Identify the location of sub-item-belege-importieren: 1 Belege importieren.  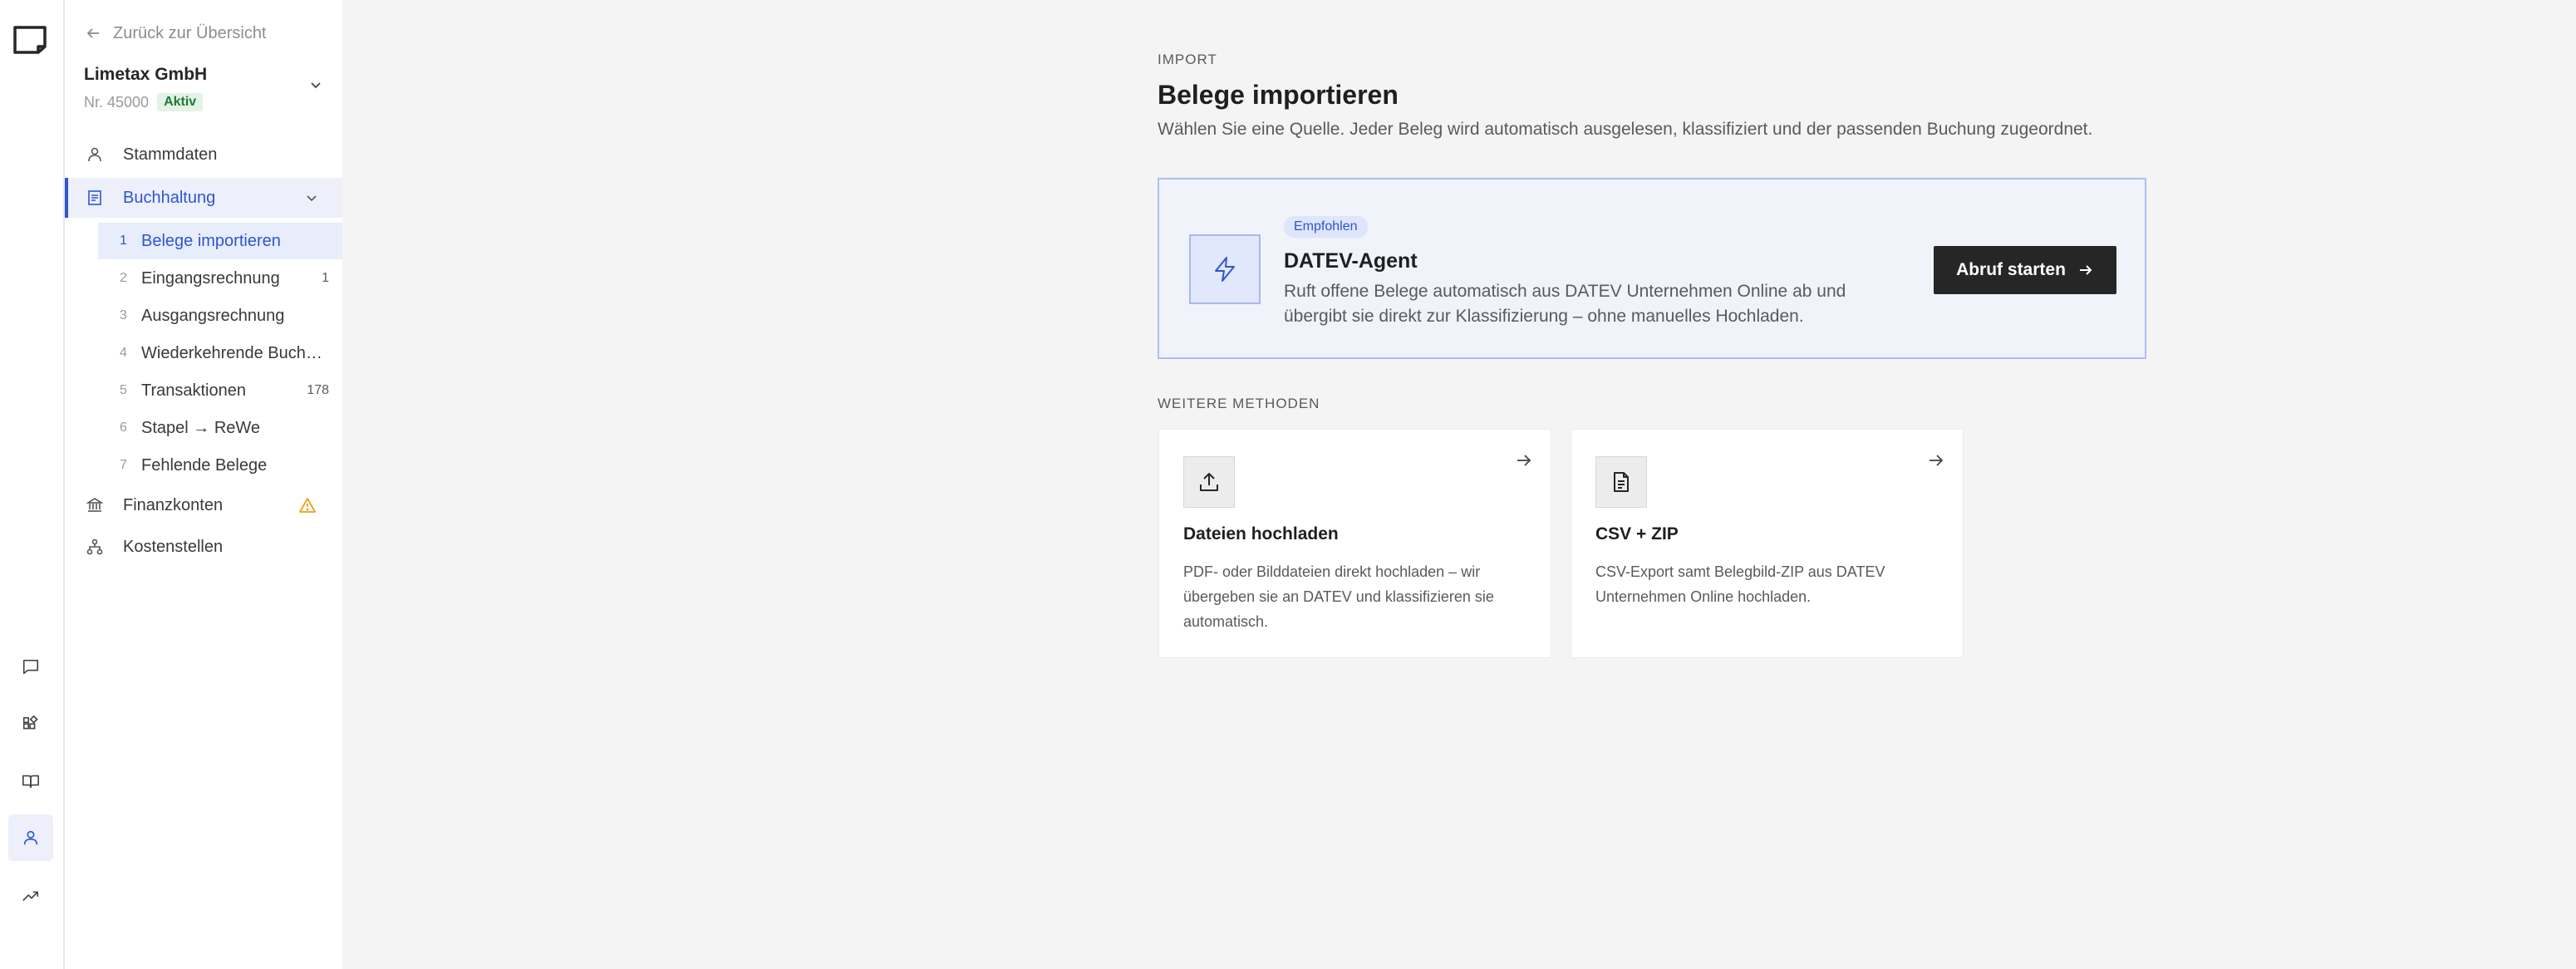
(220, 241).